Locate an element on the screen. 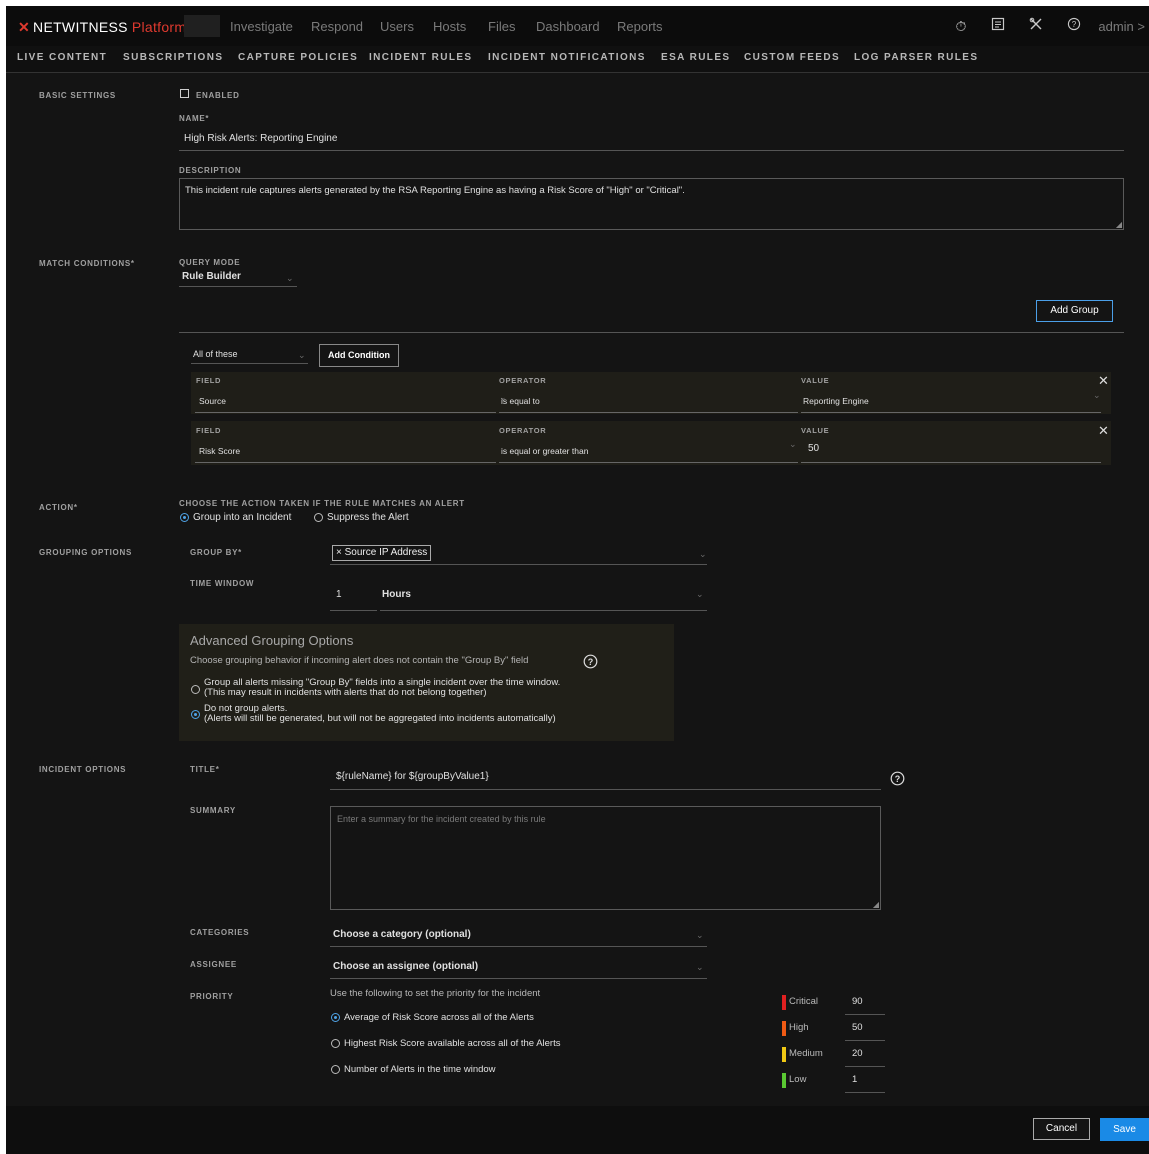 Image resolution: width=1149 pixels, height=1154 pixels. title-input: ${ruleName} for ${groupByValue1} is located at coordinates (412, 776).